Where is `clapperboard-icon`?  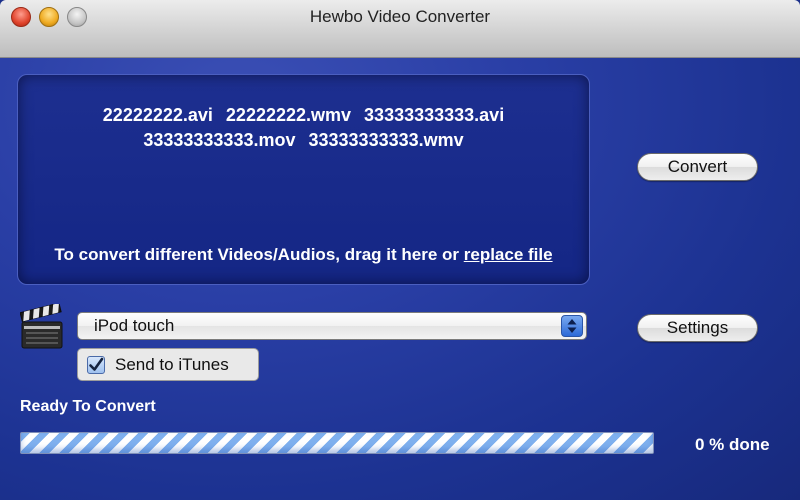 clapperboard-icon is located at coordinates (41, 326).